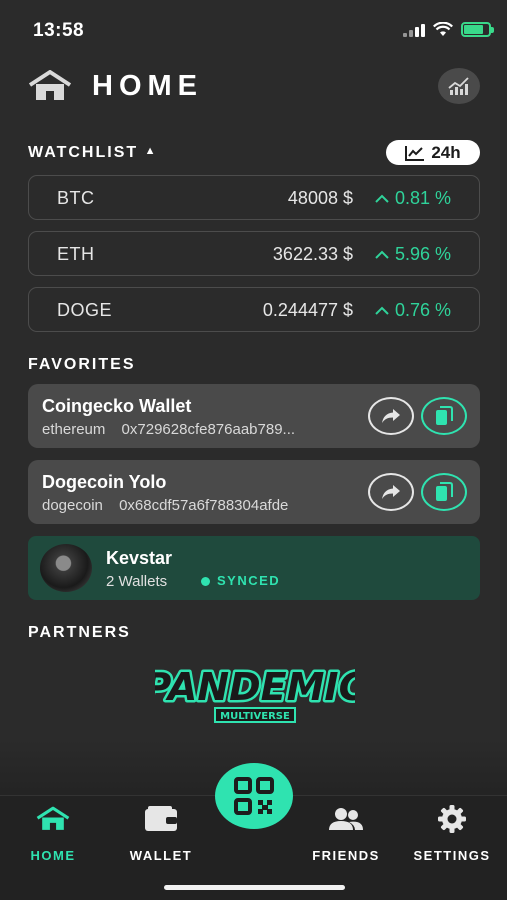 The width and height of the screenshot is (507, 900). I want to click on coin-price: 3622.33 $, so click(312, 254).